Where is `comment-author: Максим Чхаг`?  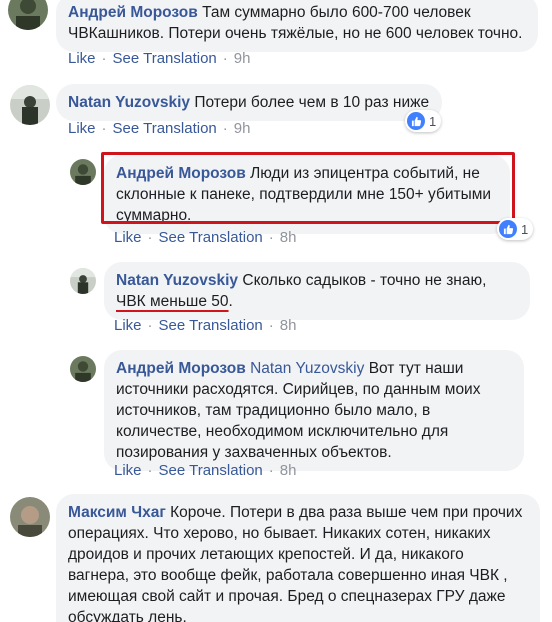
comment-author: Максим Чхаг is located at coordinates (117, 512).